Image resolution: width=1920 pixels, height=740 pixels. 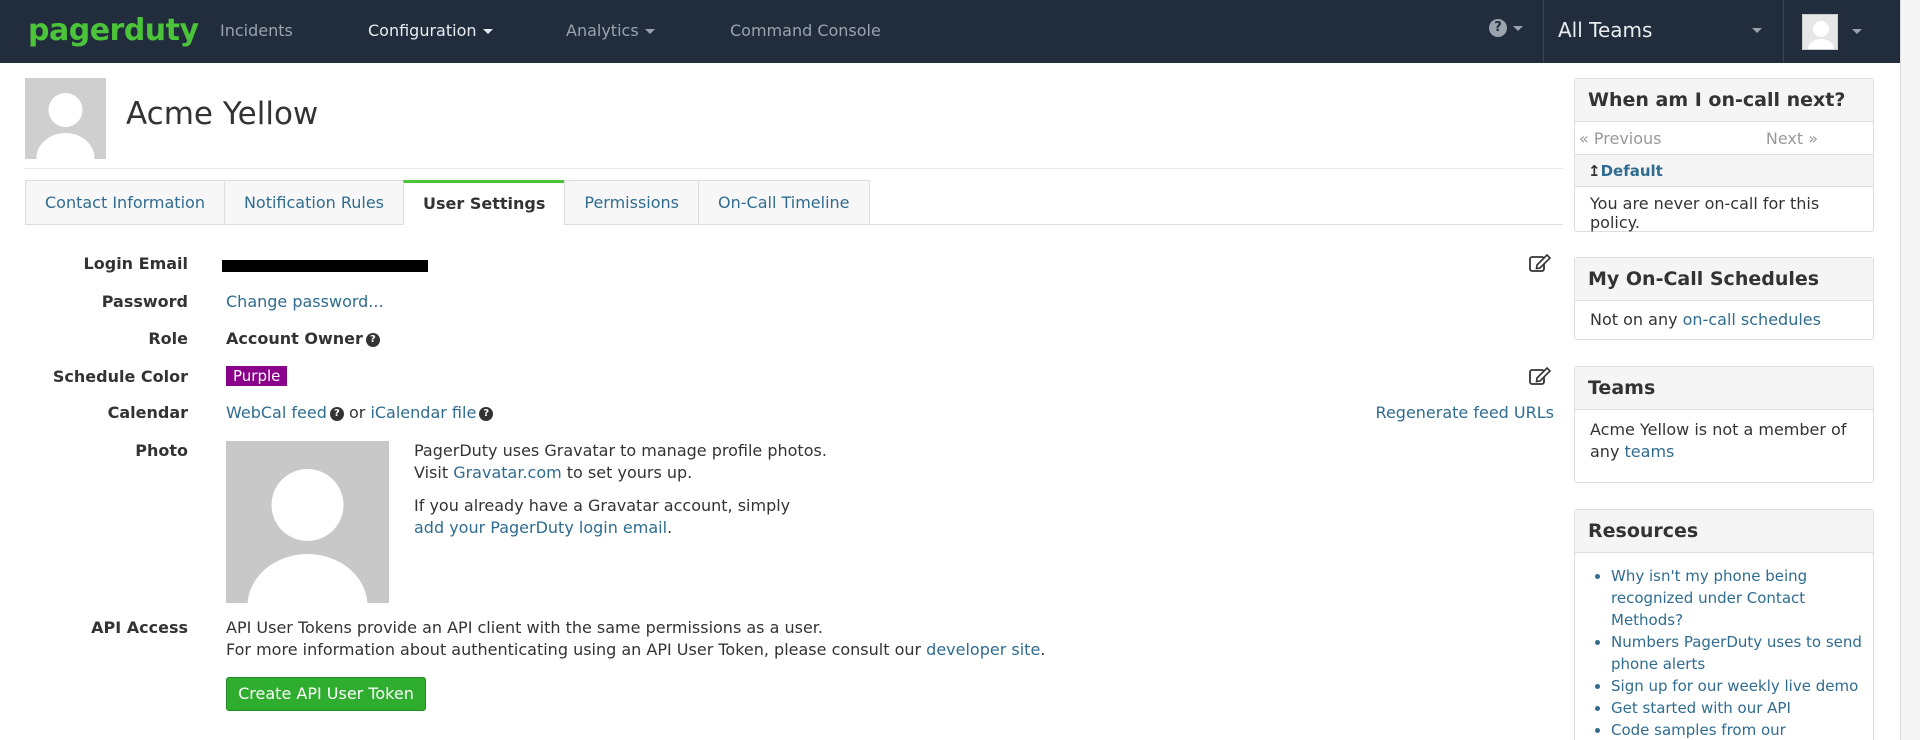 I want to click on redacted-email, so click(x=325, y=266).